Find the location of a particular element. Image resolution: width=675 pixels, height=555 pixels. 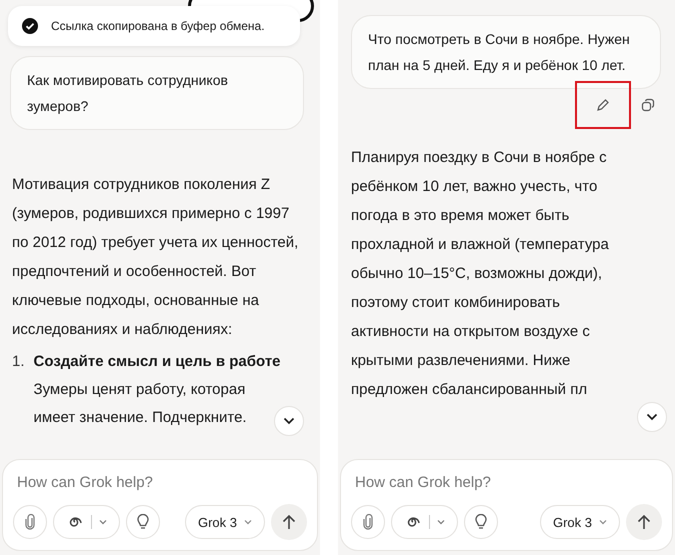

toast-text: Ссылка скопирована в буфер обмена. is located at coordinates (158, 26).